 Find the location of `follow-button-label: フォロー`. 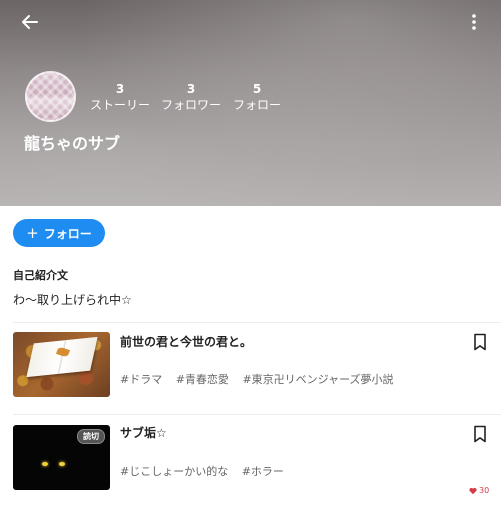

follow-button-label: フォロー is located at coordinates (67, 233).